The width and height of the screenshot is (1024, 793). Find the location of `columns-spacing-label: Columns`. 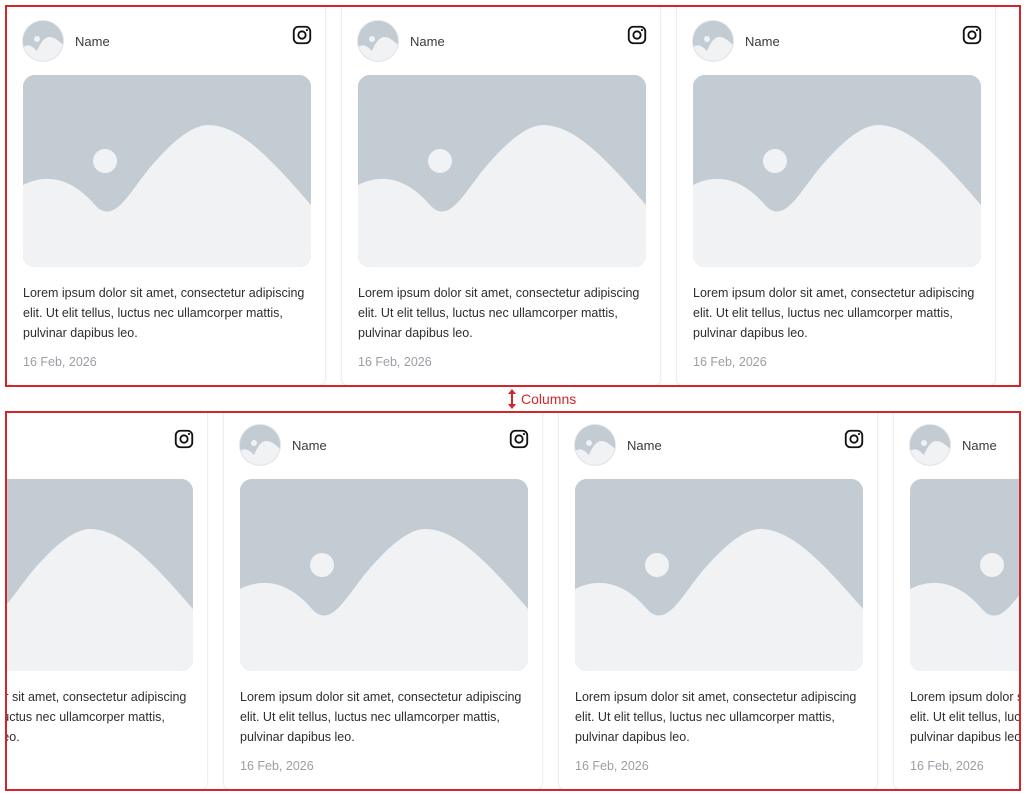

columns-spacing-label: Columns is located at coordinates (541, 399).